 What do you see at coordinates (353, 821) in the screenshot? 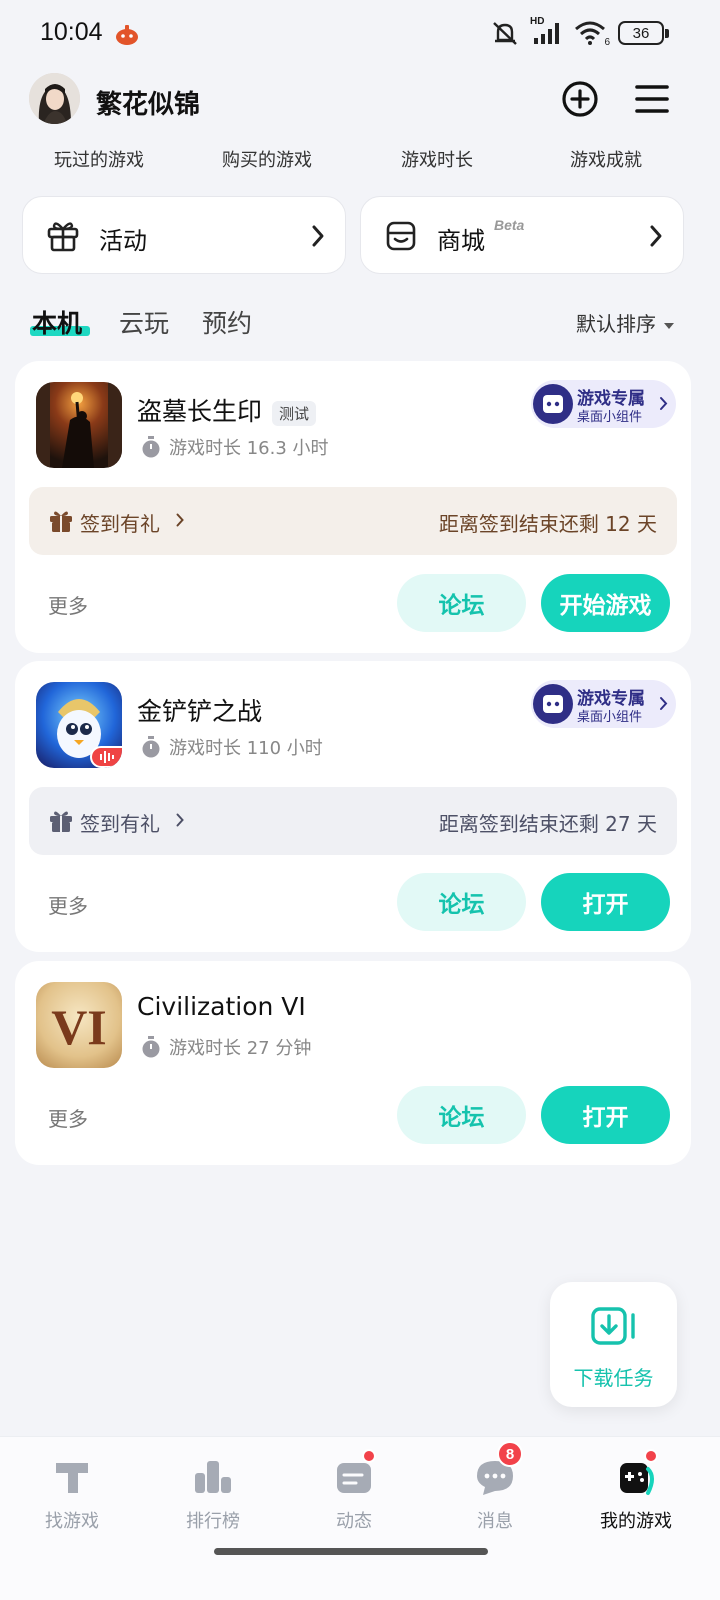
I see `signin-reward-bar: 签到有礼 距离签到结束还剩 27 天` at bounding box center [353, 821].